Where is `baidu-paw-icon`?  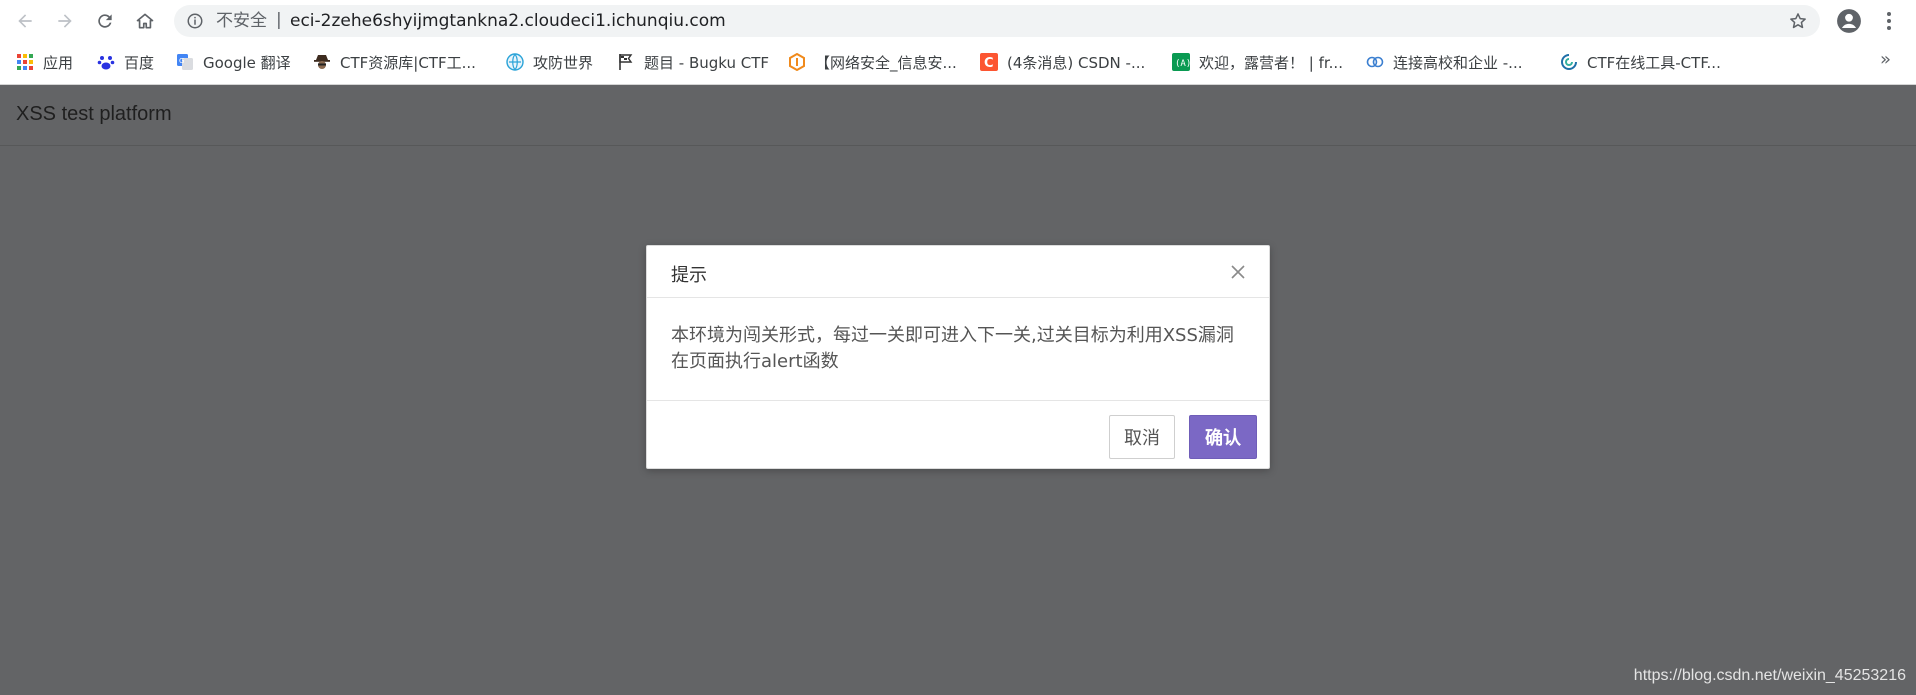 baidu-paw-icon is located at coordinates (106, 63).